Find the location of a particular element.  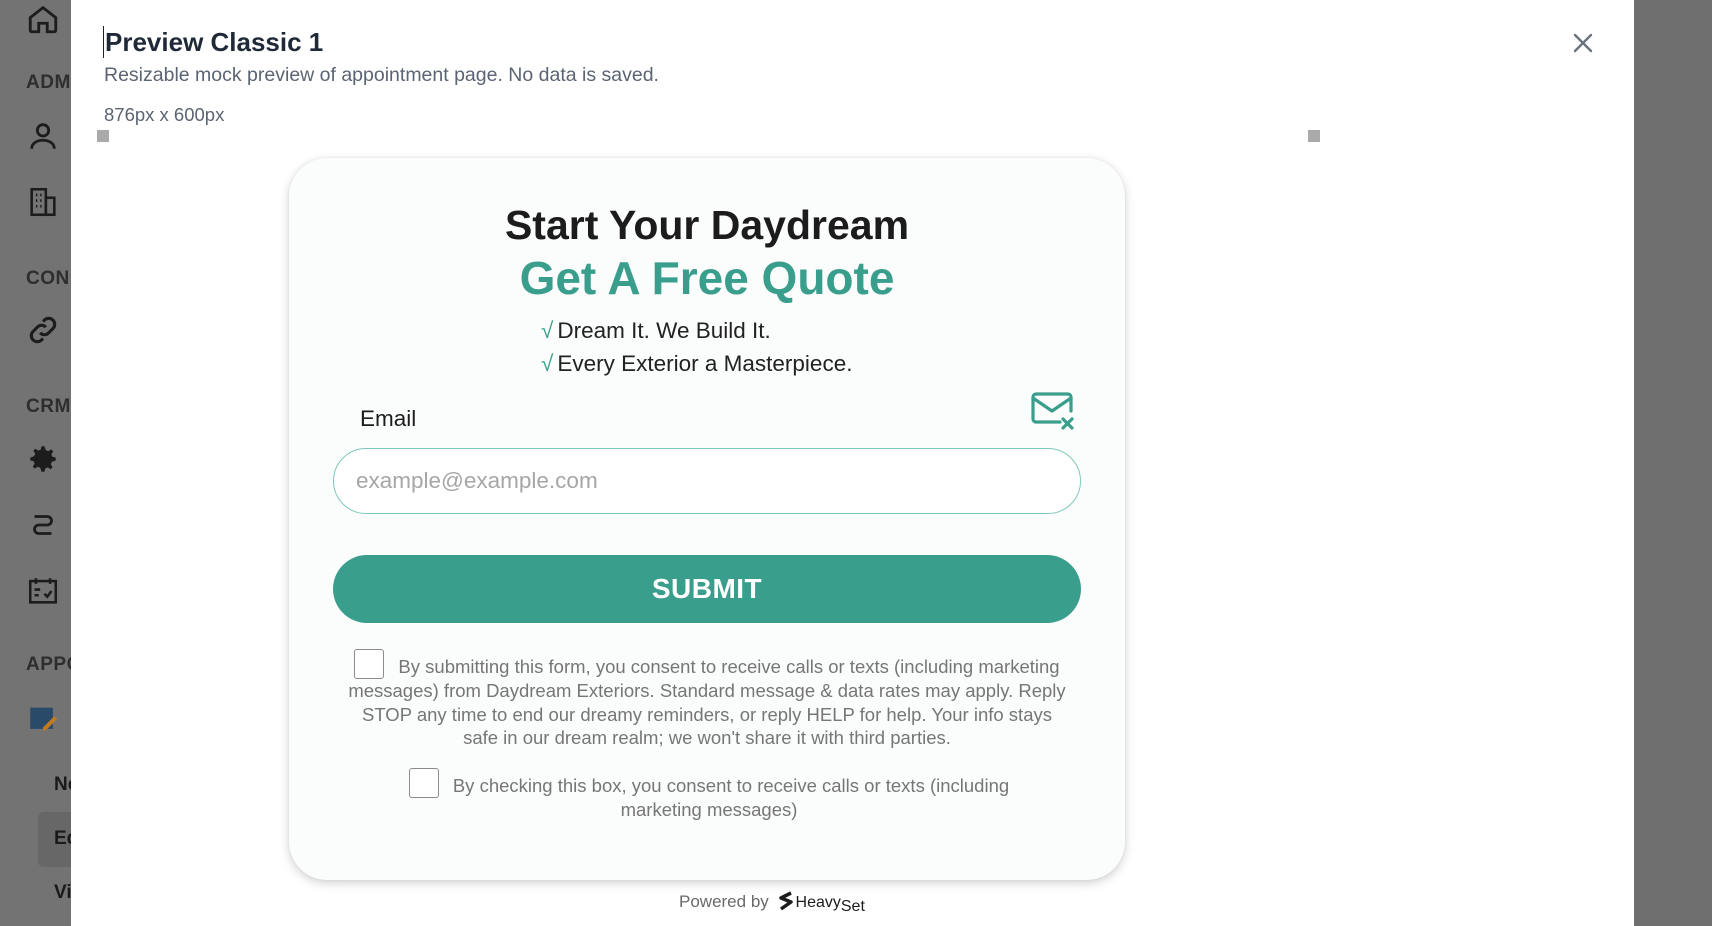

sidebar-item-view: Vi is located at coordinates (63, 893).